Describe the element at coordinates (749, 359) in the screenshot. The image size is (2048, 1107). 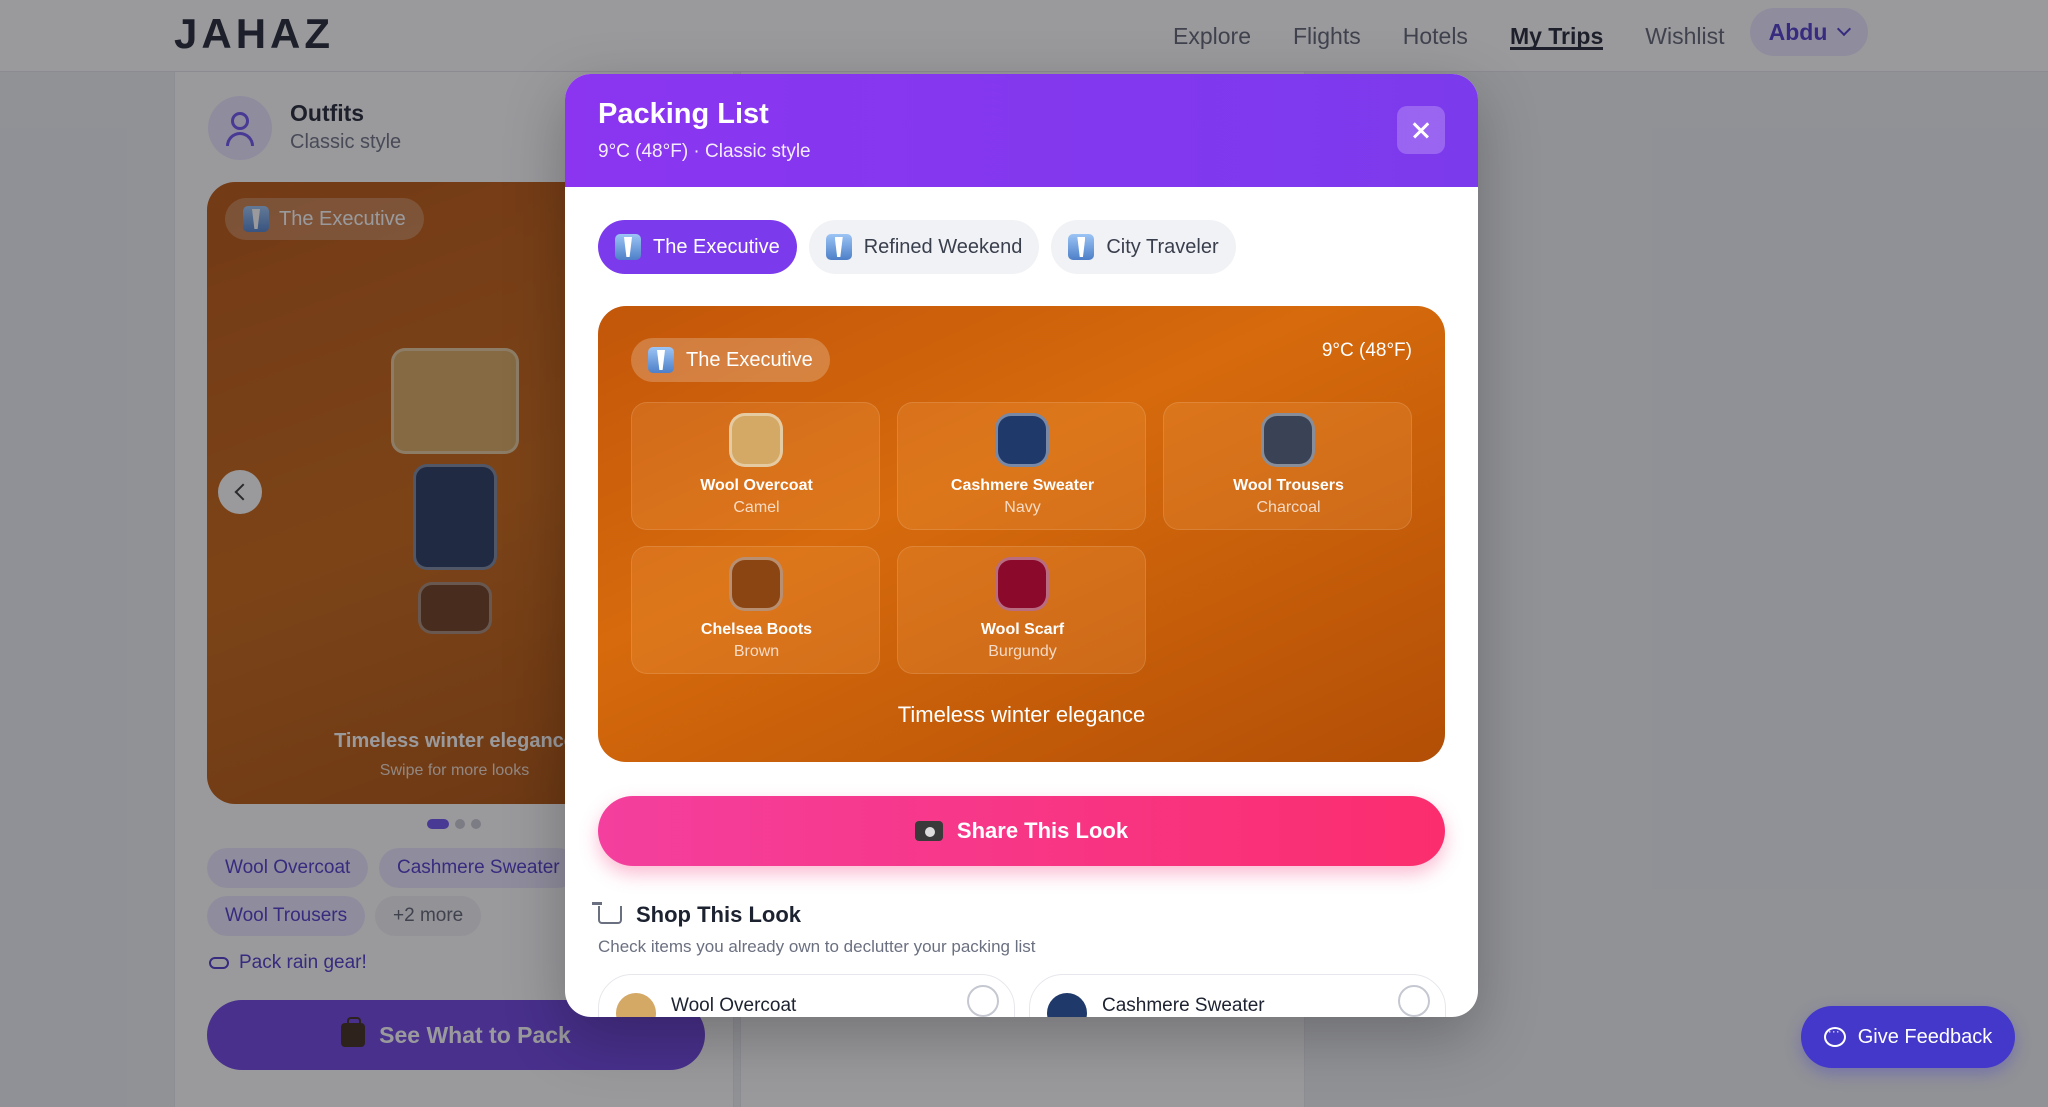
I see `look-name: The Executive` at that location.